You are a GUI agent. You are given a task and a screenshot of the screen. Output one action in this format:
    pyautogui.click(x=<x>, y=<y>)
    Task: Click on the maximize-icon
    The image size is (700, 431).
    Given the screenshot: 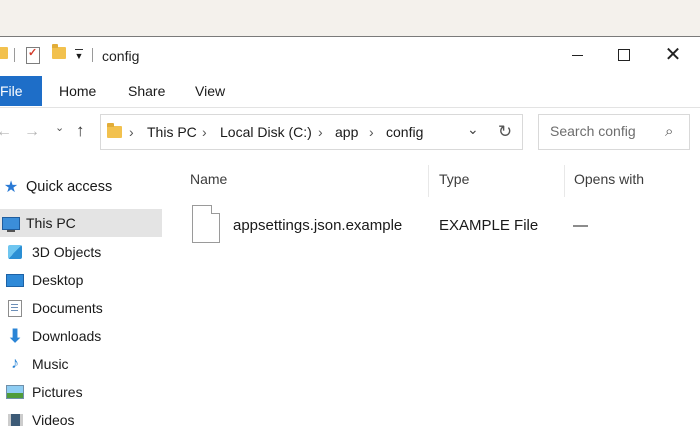 What is the action you would take?
    pyautogui.click(x=624, y=55)
    